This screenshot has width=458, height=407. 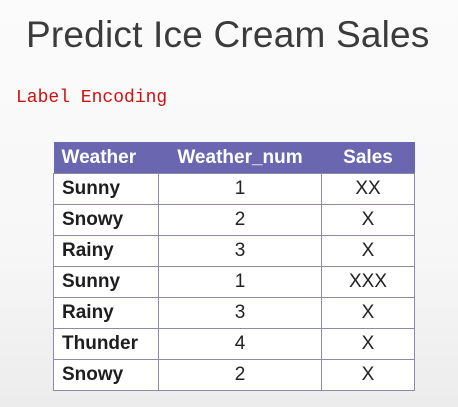 I want to click on cell-sales: XXX, so click(x=368, y=282).